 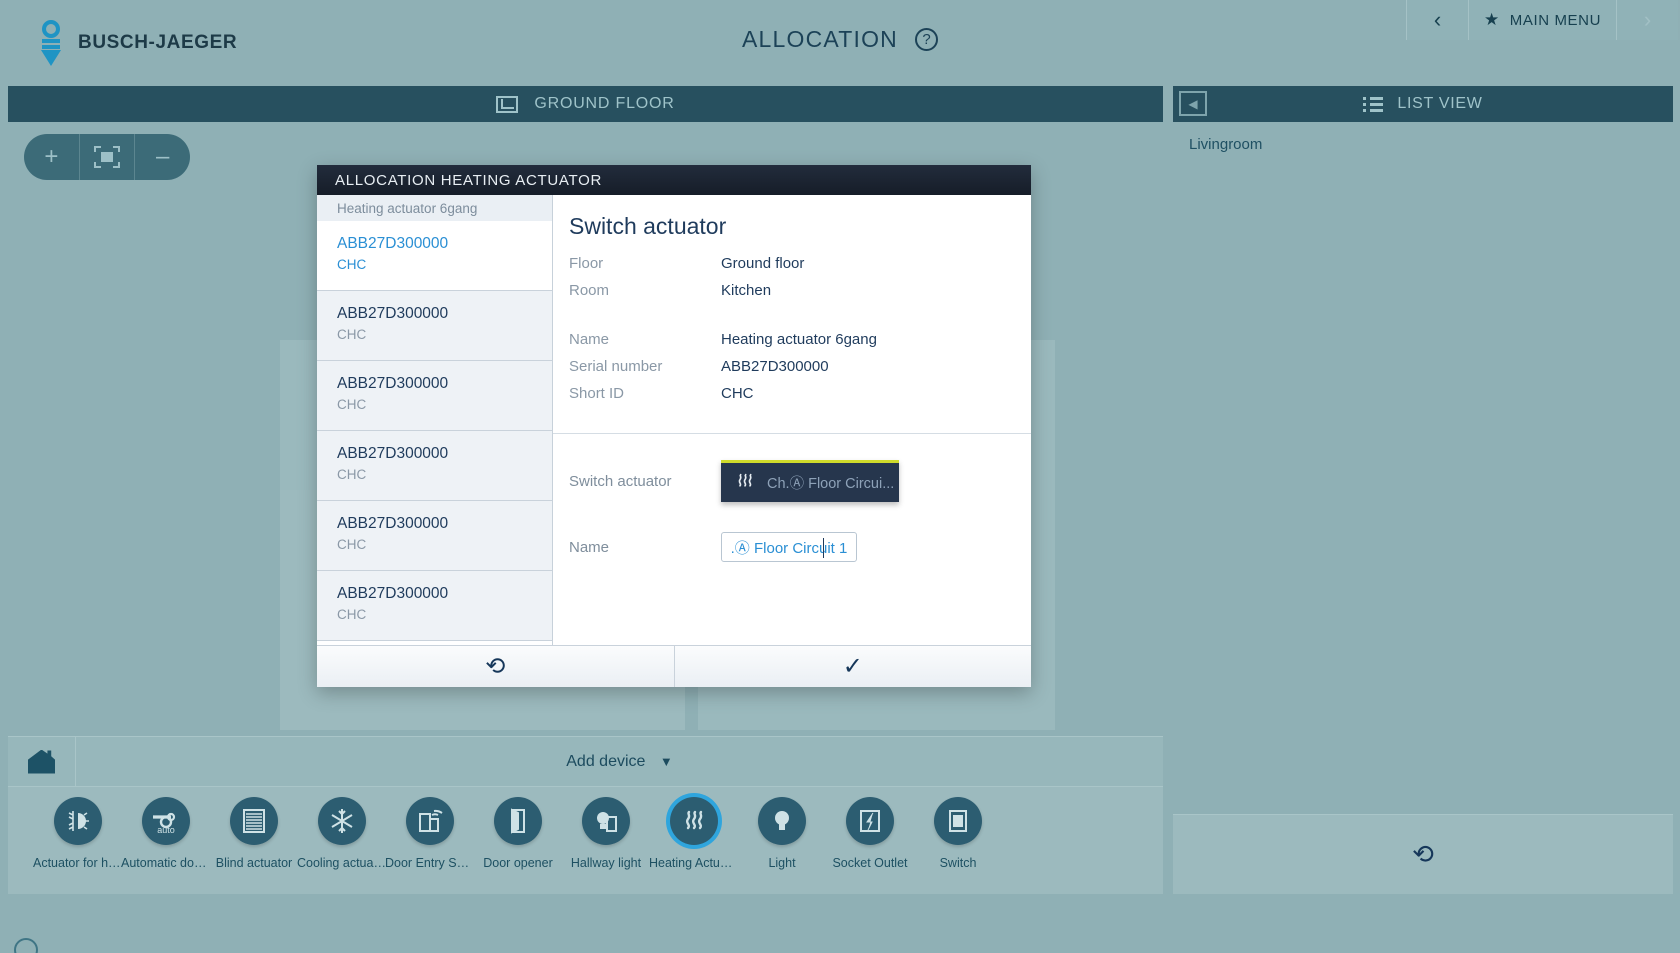 I want to click on status-indicator-icon, so click(x=26, y=945).